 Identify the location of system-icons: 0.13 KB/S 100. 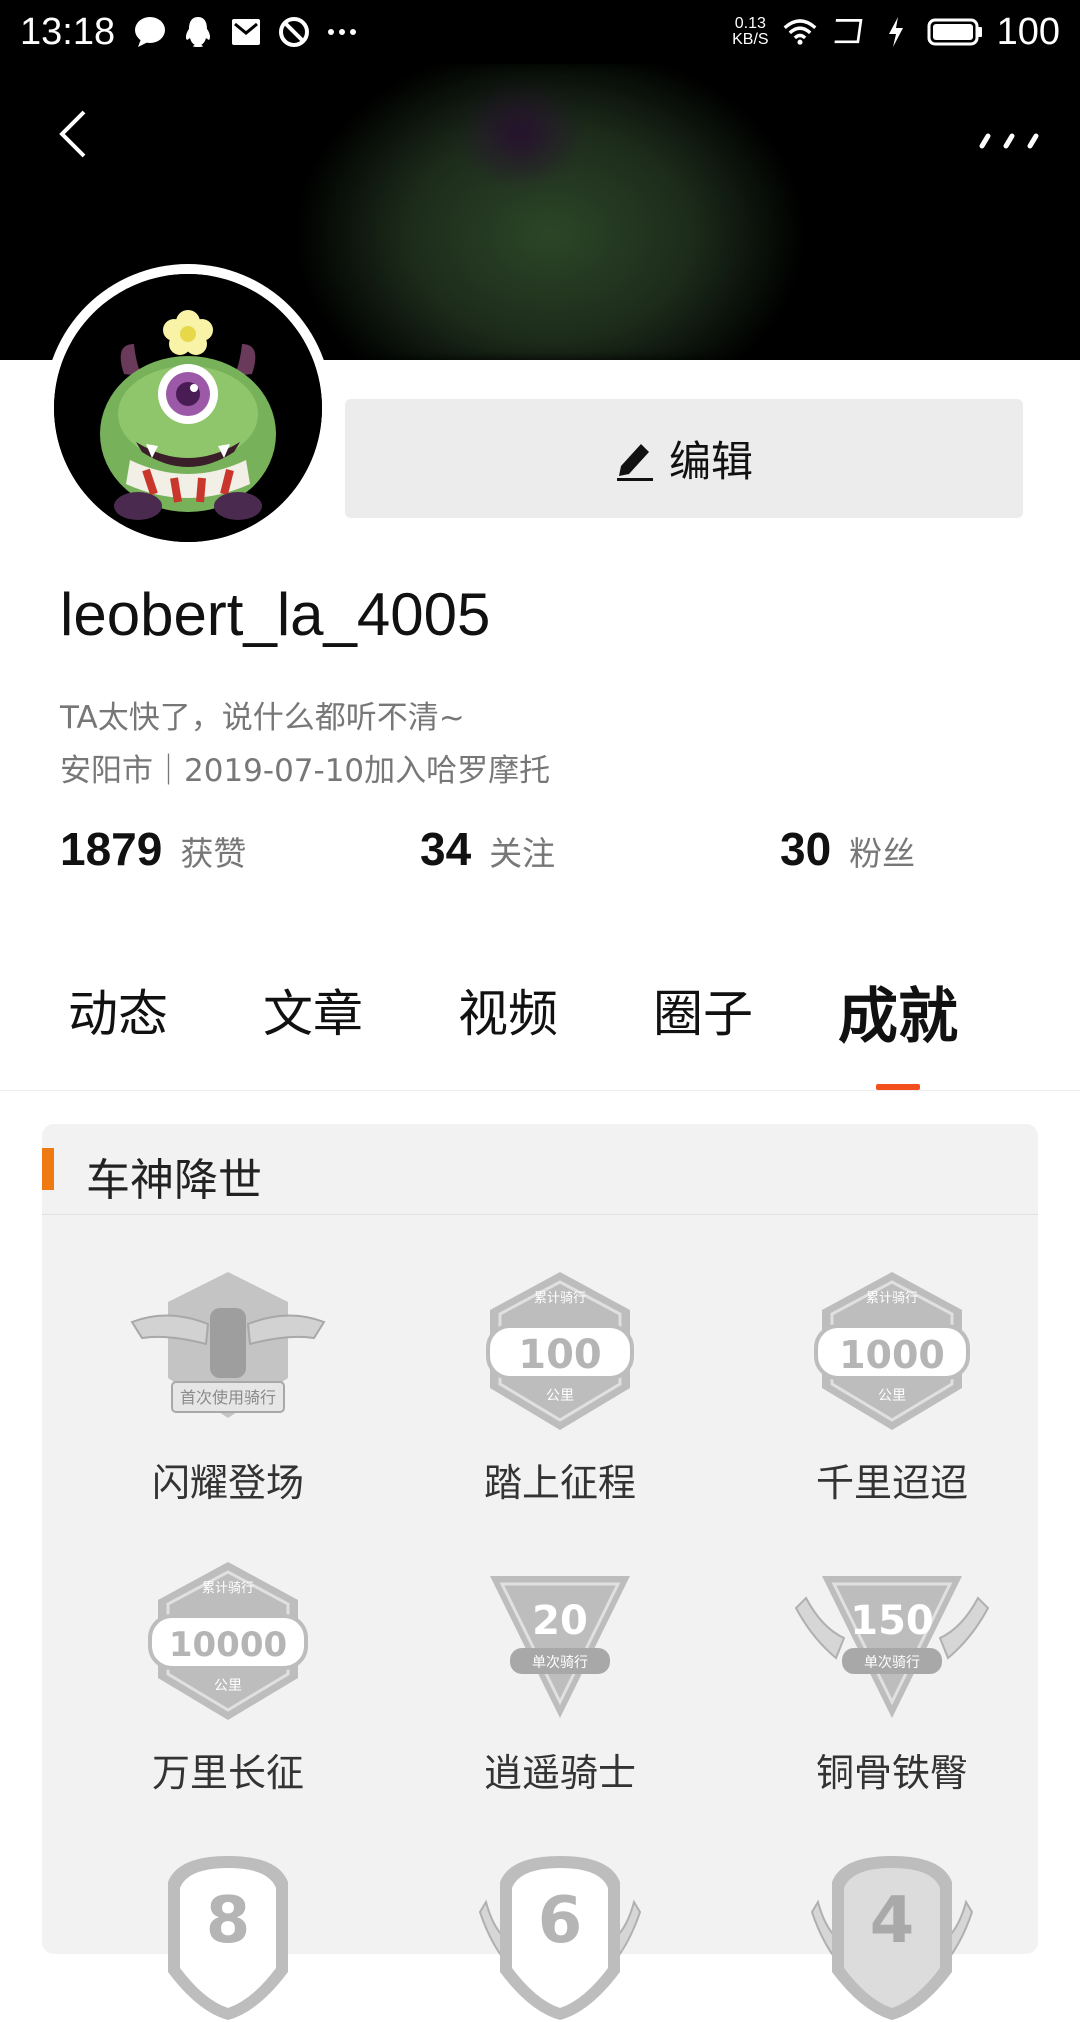
(896, 32).